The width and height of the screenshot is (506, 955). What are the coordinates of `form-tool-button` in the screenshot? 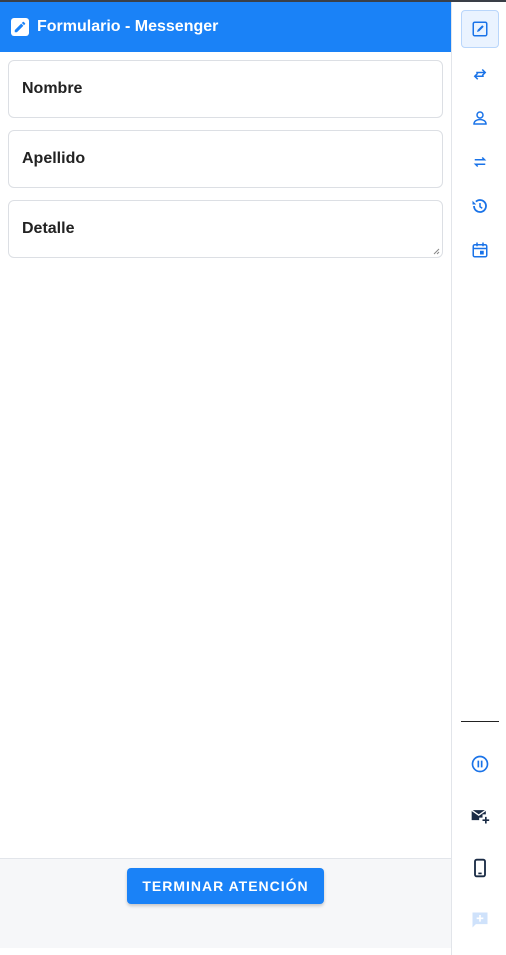 It's located at (480, 29).